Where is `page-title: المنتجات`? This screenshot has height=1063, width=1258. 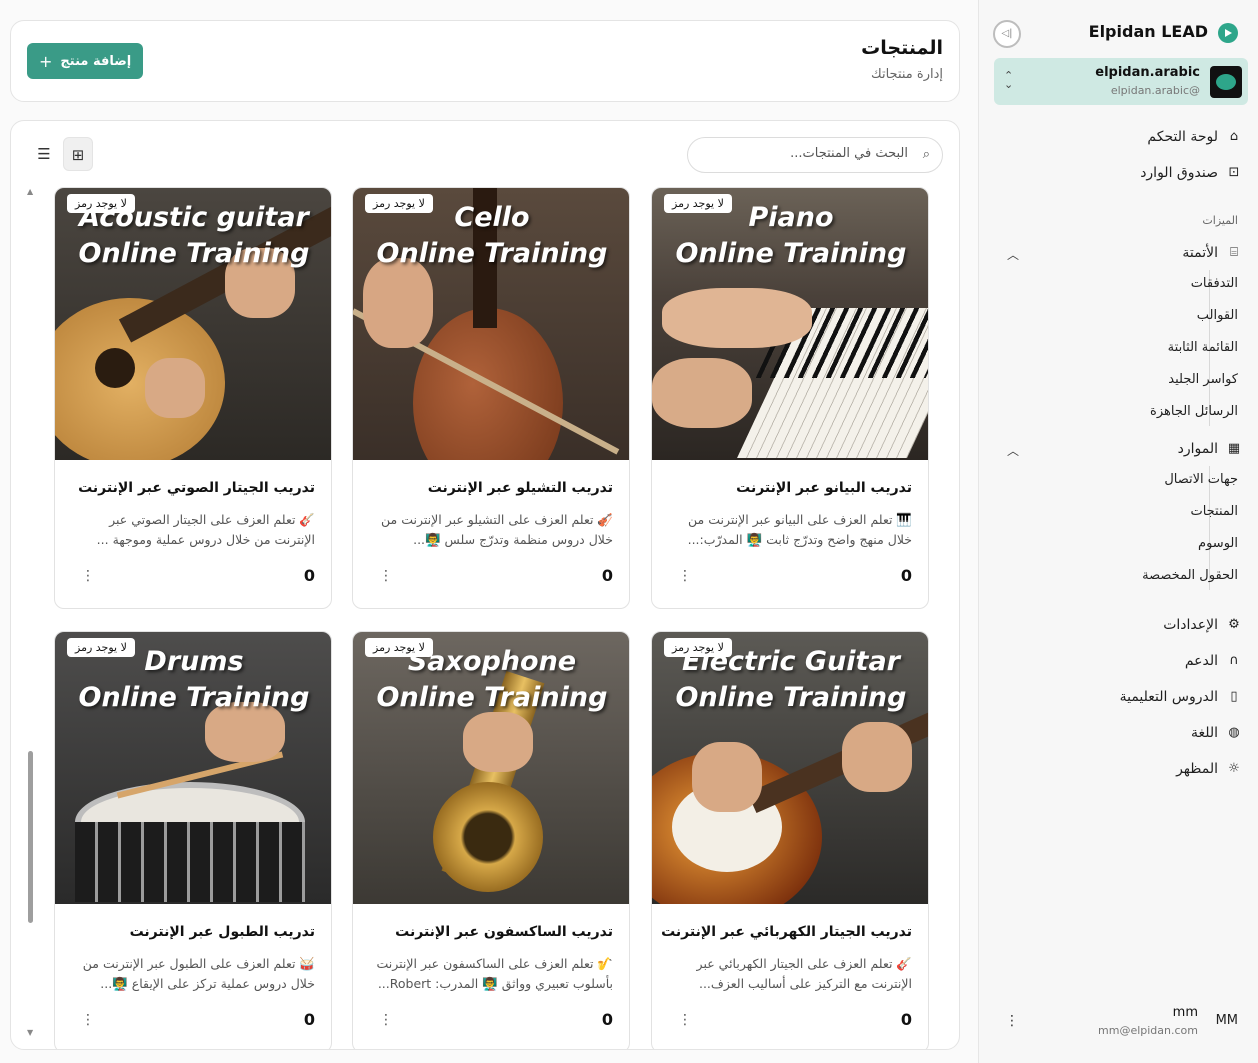 page-title: المنتجات is located at coordinates (902, 48).